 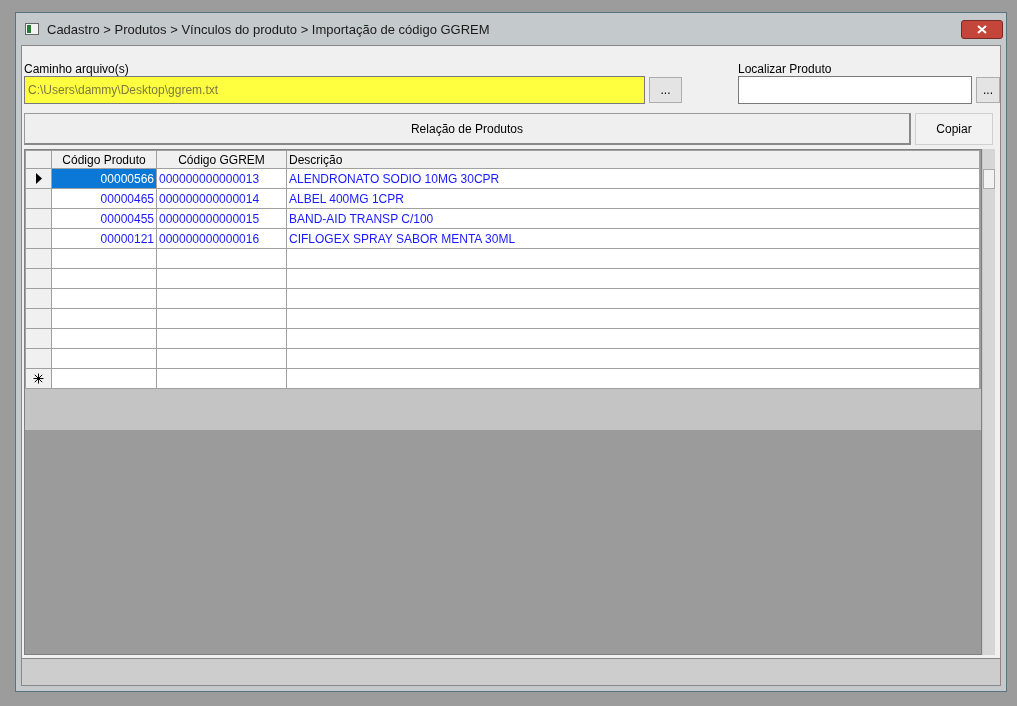 What do you see at coordinates (104, 218) in the screenshot?
I see `table-cell: 00000455` at bounding box center [104, 218].